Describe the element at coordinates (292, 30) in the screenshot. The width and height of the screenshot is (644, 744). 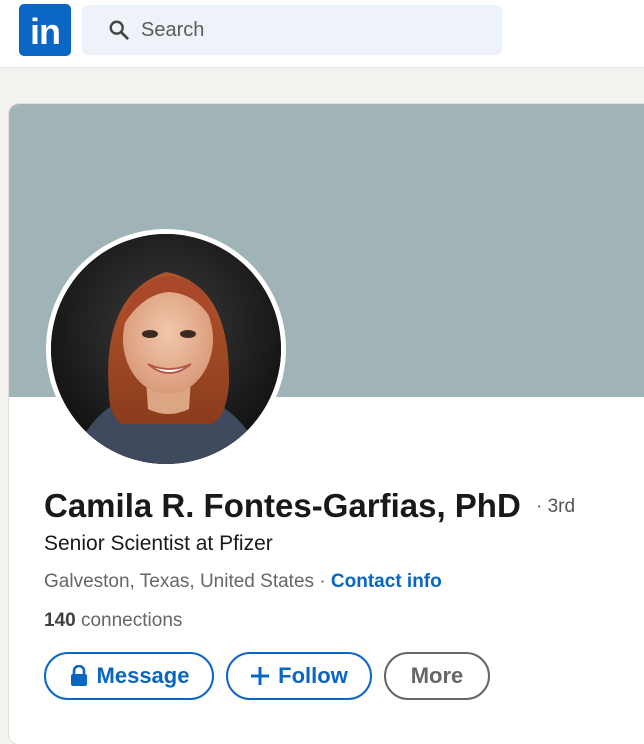
I see `search-input: Search` at that location.